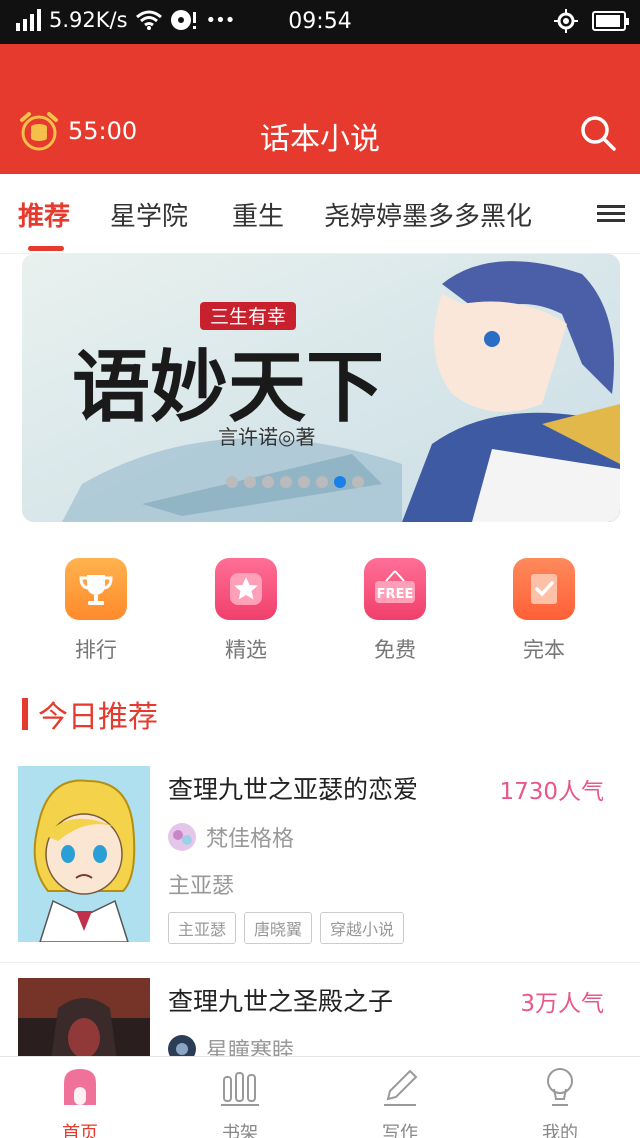 This screenshot has width=640, height=1138. I want to click on banner-pagination, so click(295, 482).